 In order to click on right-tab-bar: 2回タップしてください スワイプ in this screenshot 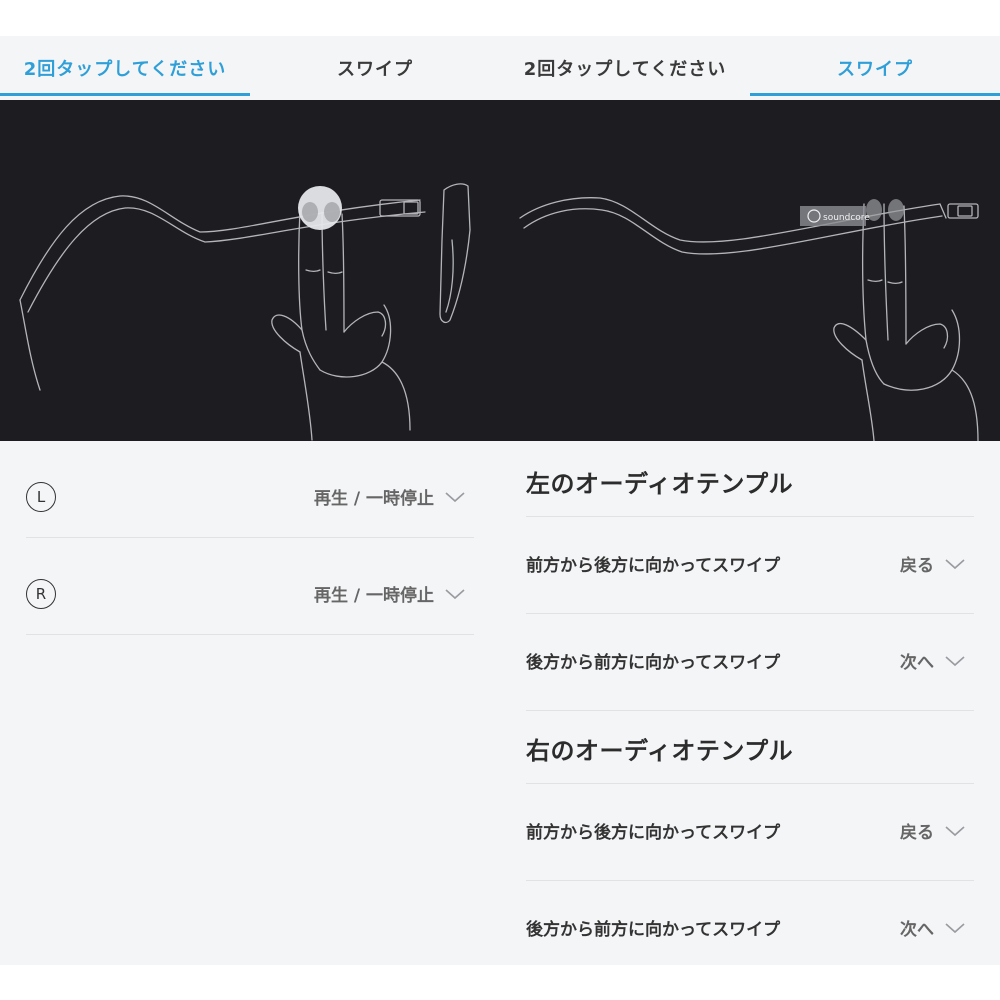, I will do `click(750, 68)`.